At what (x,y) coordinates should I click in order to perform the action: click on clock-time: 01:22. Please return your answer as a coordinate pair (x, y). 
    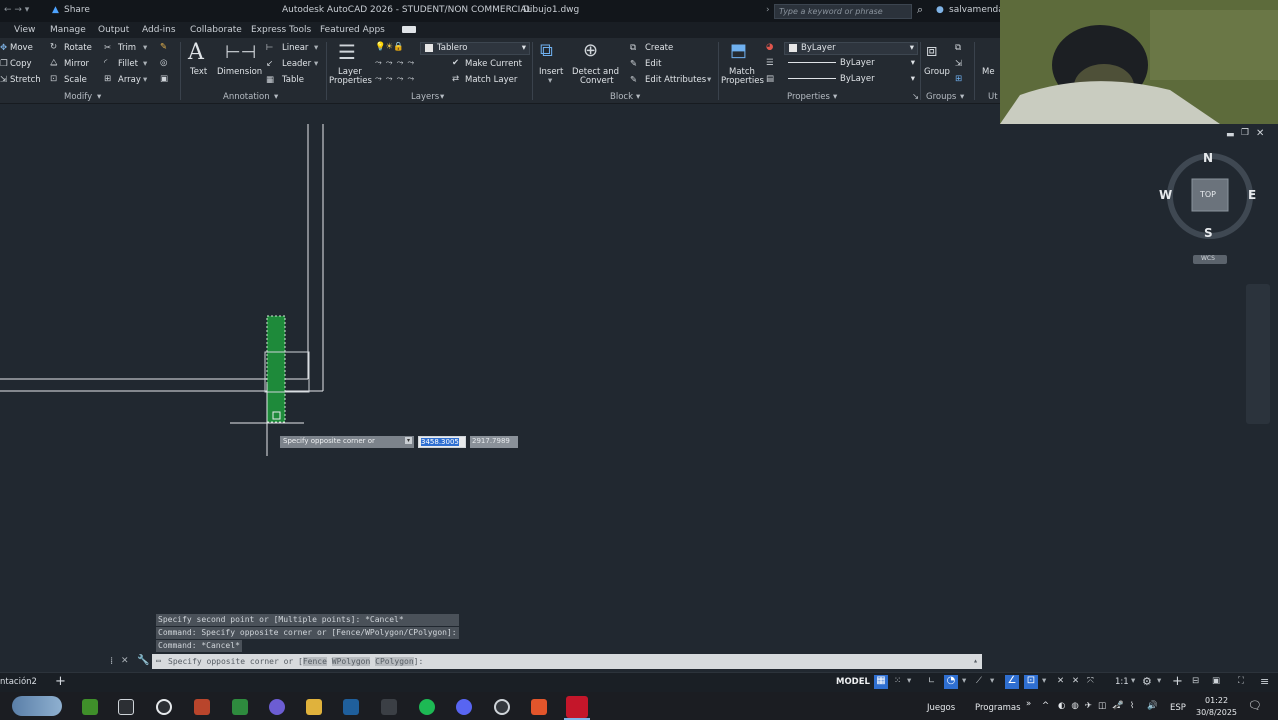
    Looking at the image, I should click on (1216, 700).